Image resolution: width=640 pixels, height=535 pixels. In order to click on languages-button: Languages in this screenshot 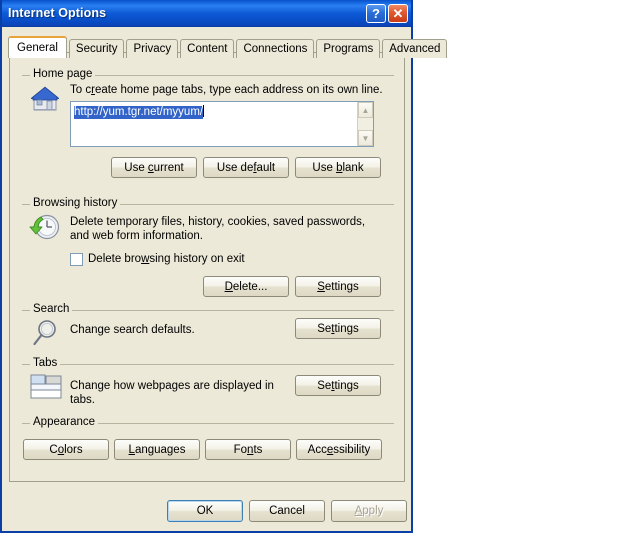, I will do `click(157, 449)`.